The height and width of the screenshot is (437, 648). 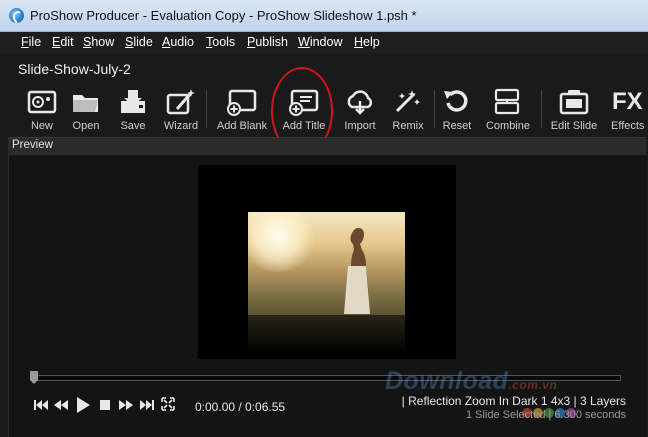 What do you see at coordinates (105, 405) in the screenshot?
I see `stop-icon` at bounding box center [105, 405].